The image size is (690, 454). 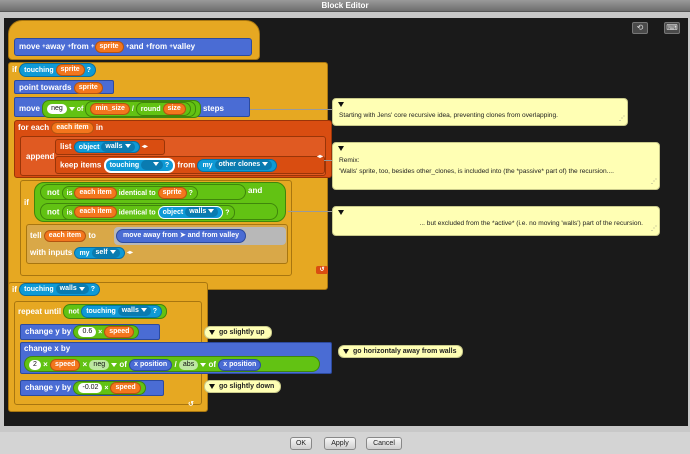 I want to click on for-each-header: for each each item in, so click(x=60, y=128).